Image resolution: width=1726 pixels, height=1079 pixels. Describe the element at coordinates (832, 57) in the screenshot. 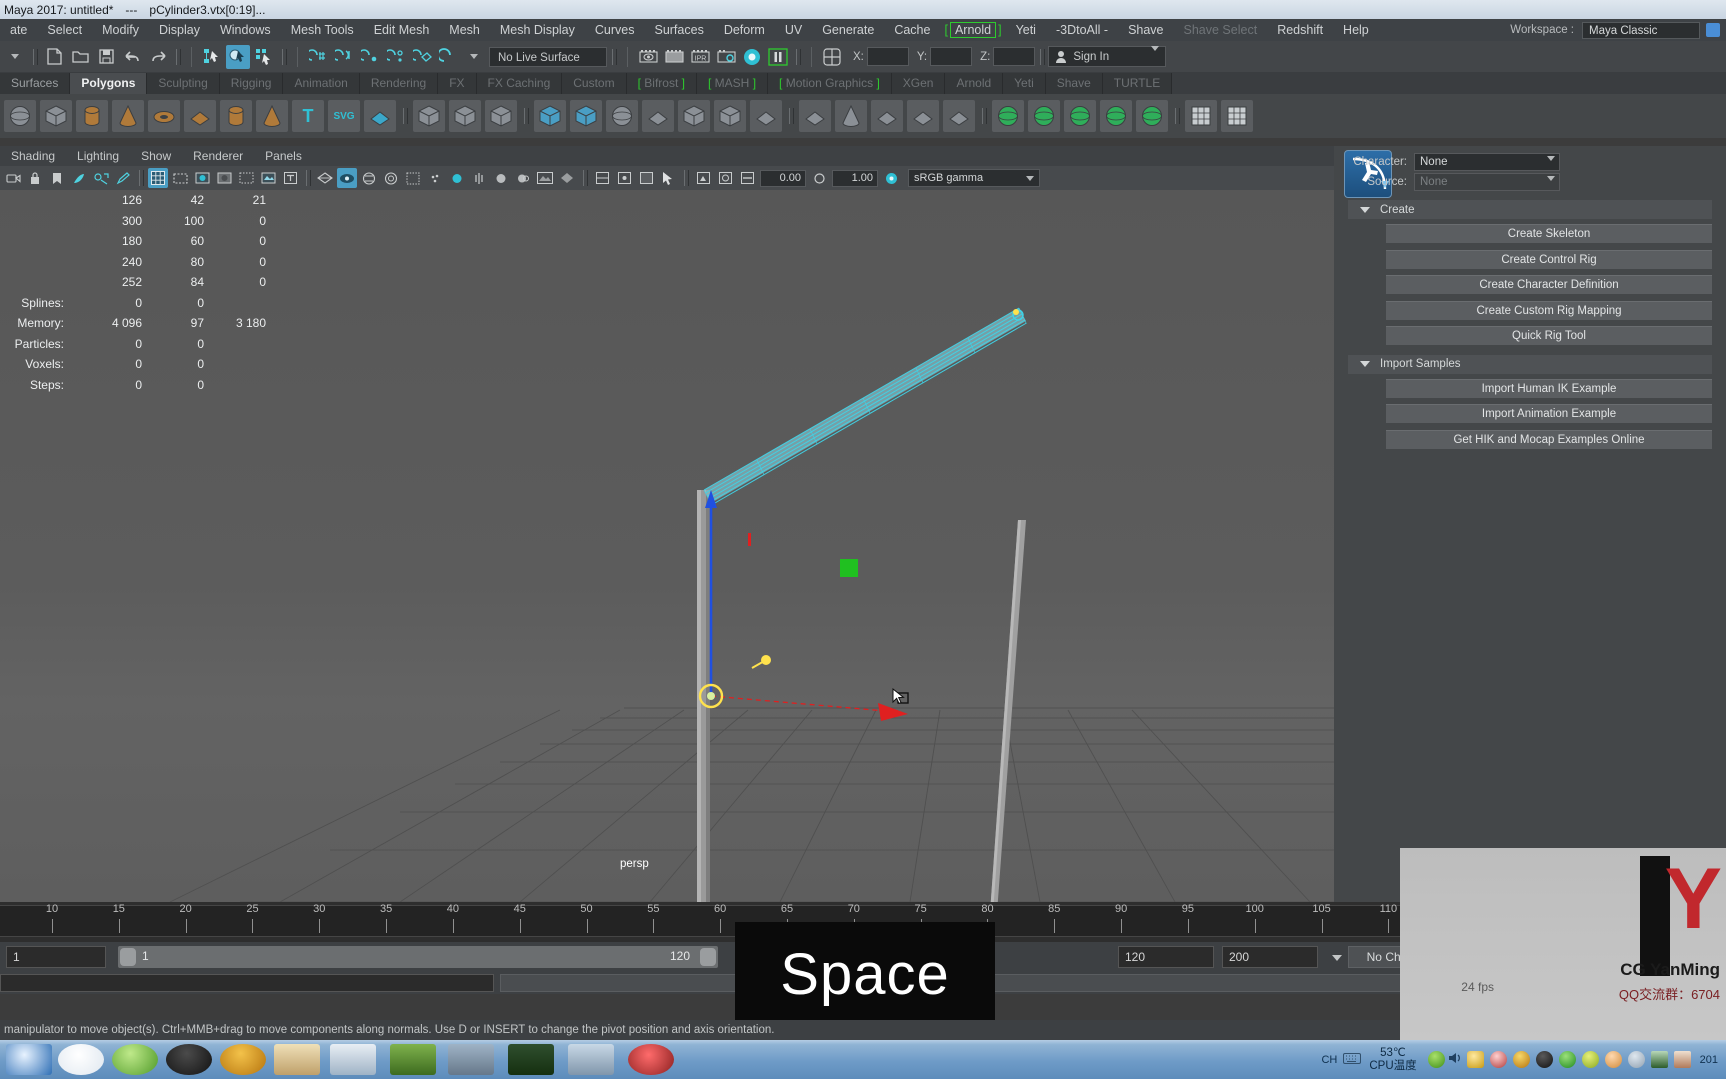

I see `toggle-panel-layout-icon` at that location.